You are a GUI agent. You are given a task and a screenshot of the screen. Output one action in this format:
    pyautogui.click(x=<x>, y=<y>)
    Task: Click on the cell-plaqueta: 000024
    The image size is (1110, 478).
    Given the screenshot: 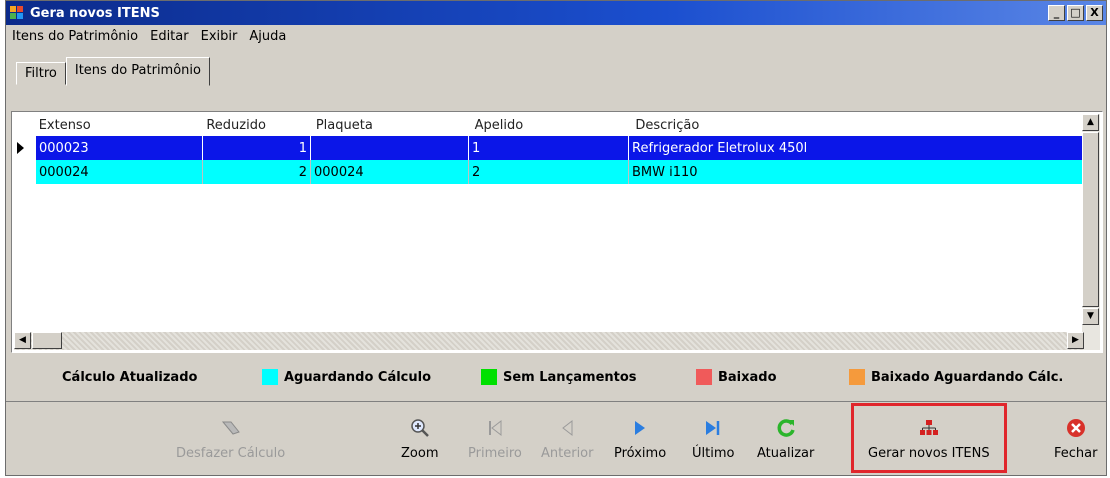 What is the action you would take?
    pyautogui.click(x=390, y=172)
    